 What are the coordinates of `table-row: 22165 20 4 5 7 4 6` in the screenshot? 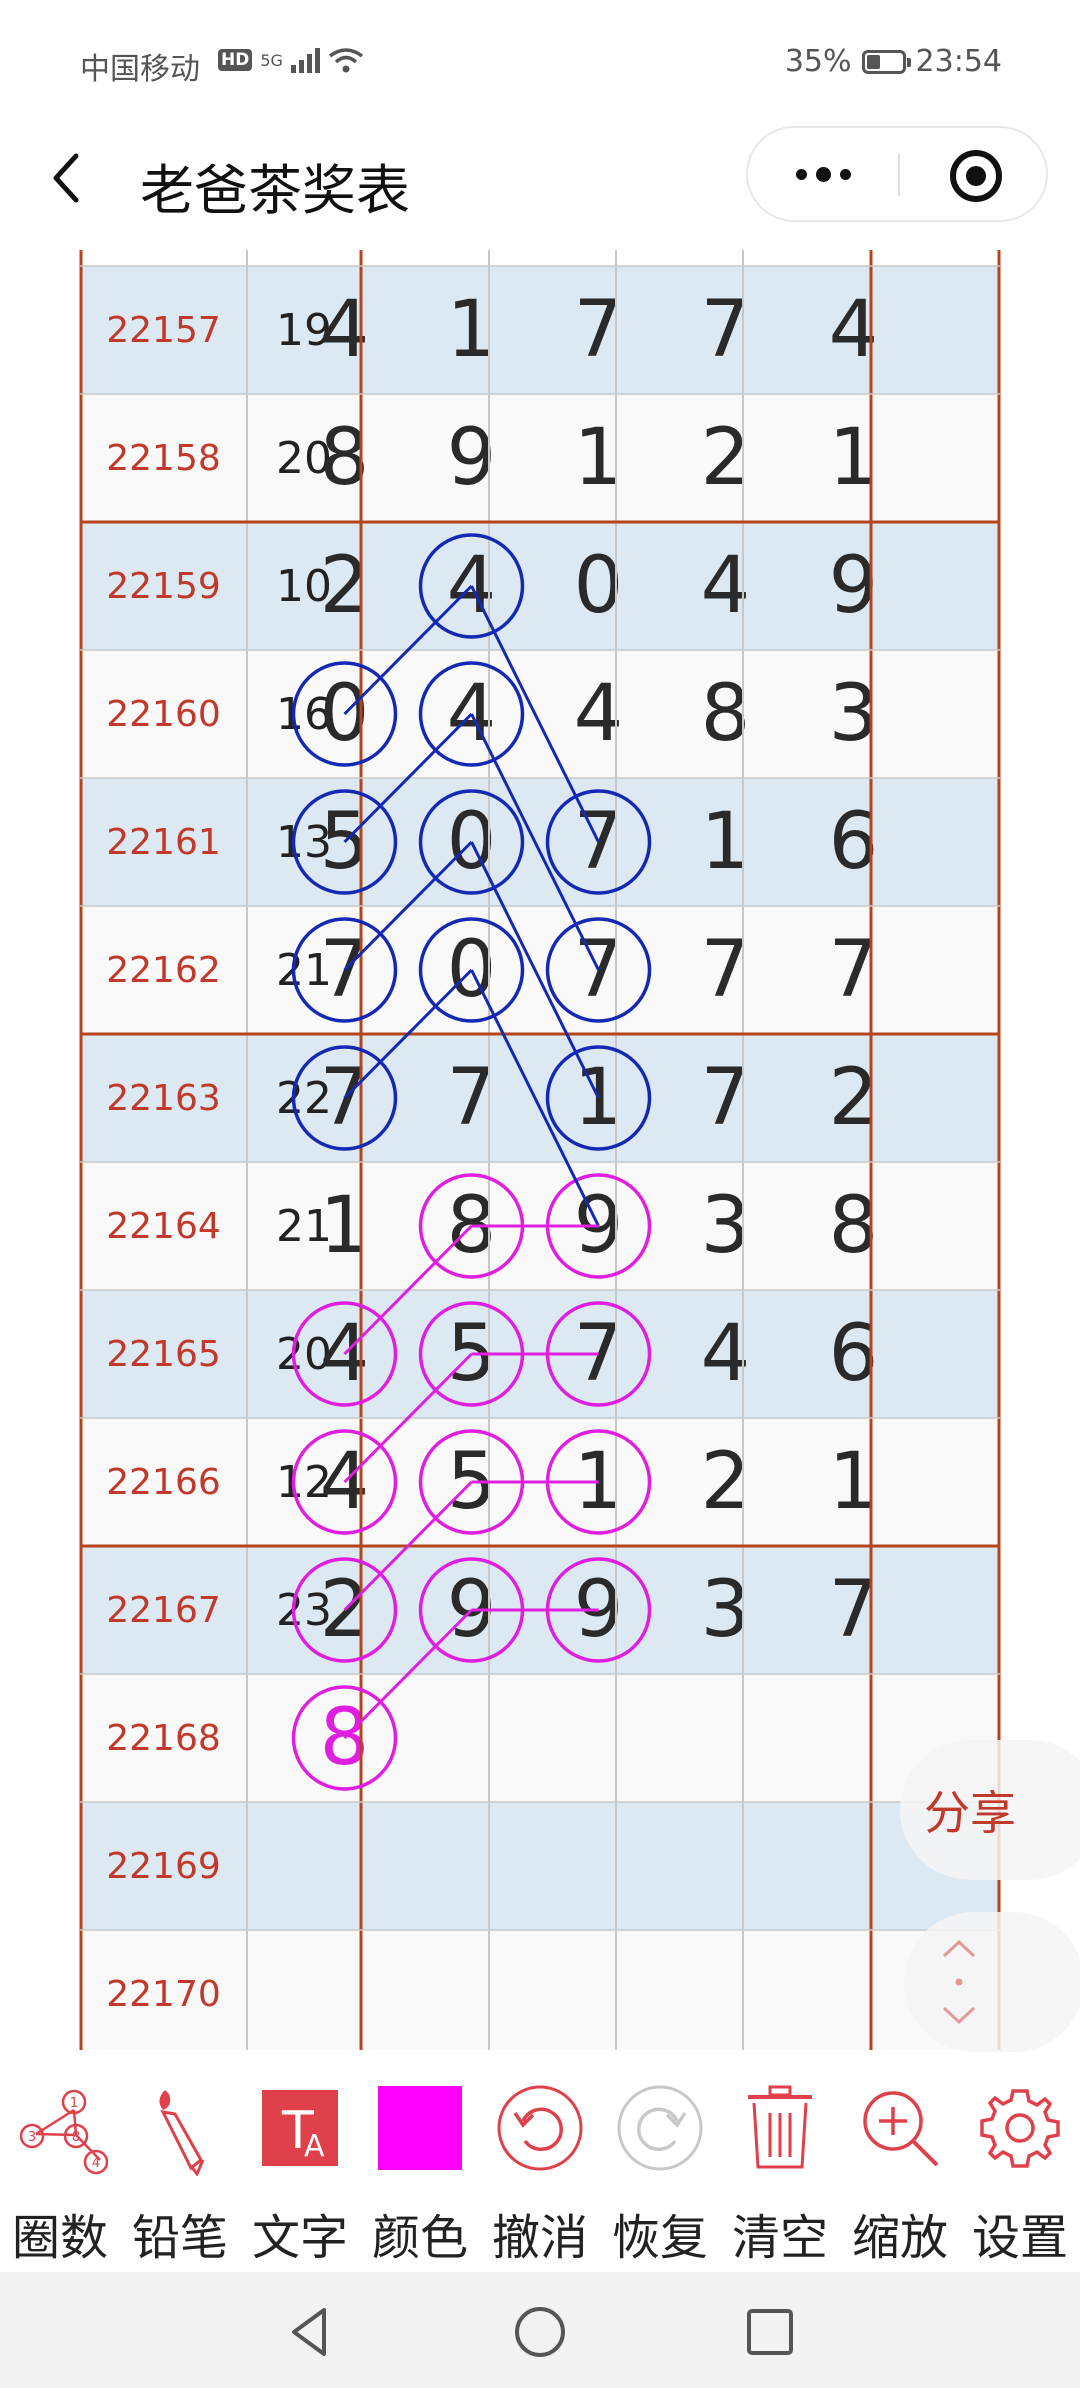 It's located at (540, 1354).